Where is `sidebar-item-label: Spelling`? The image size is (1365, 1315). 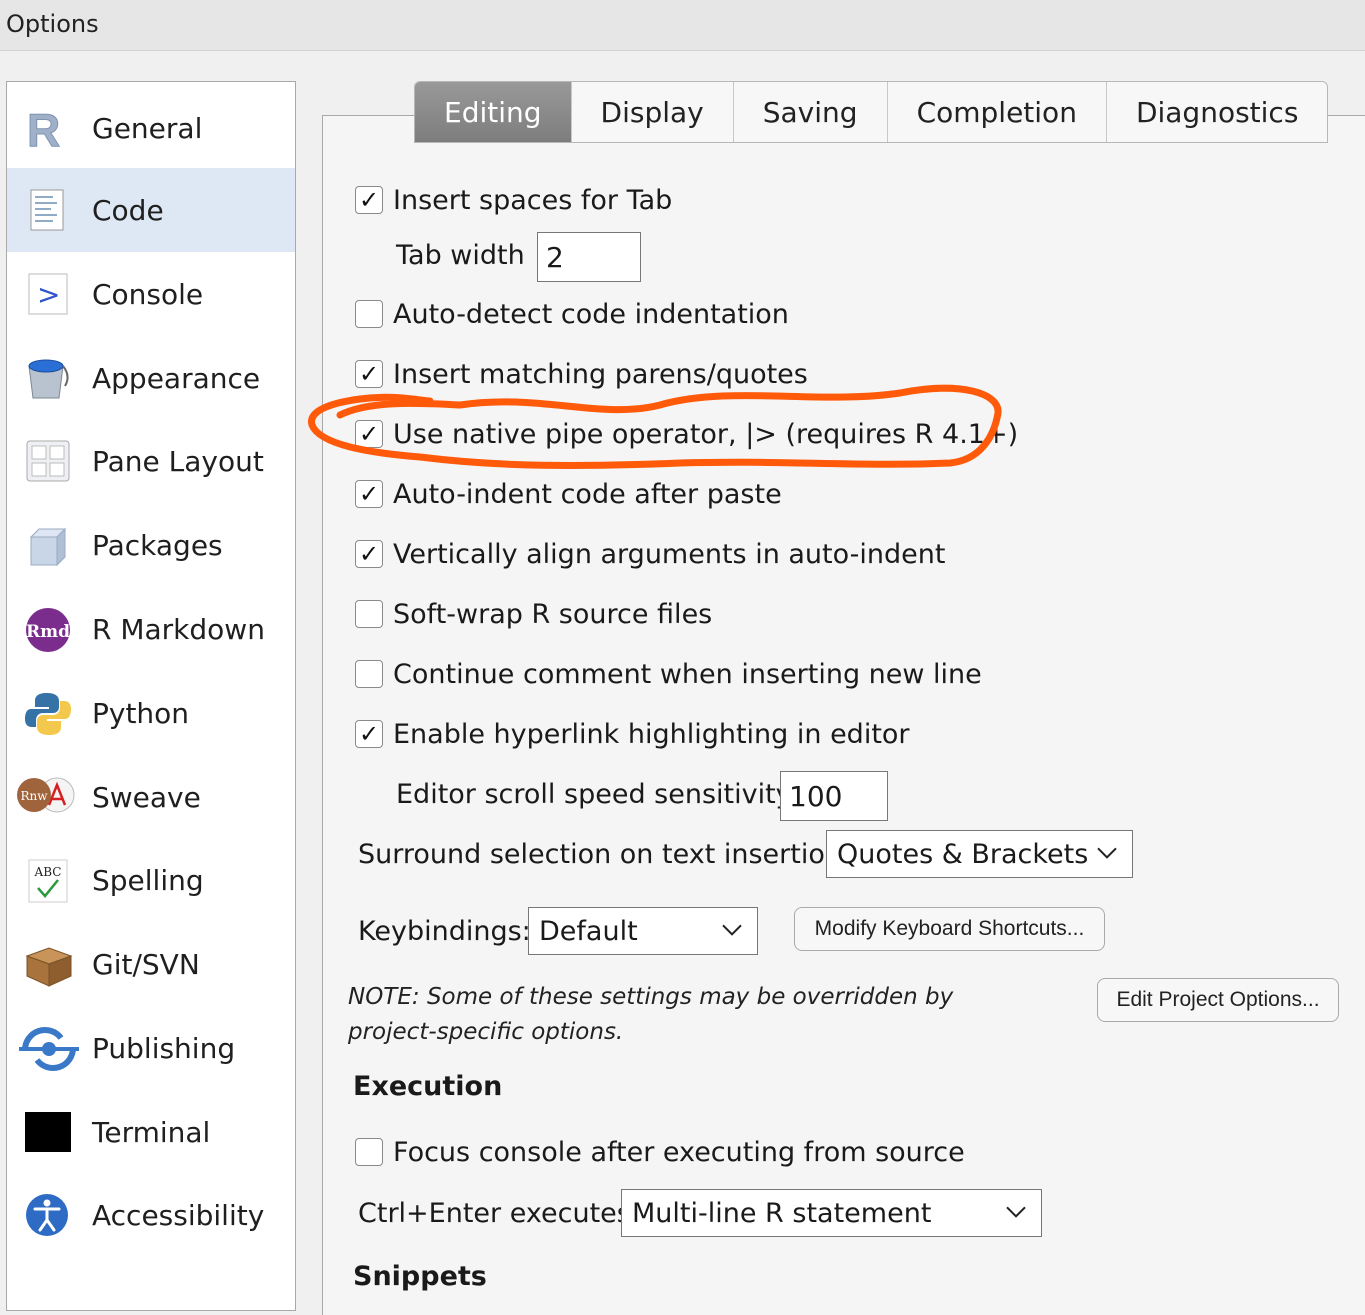 sidebar-item-label: Spelling is located at coordinates (148, 880).